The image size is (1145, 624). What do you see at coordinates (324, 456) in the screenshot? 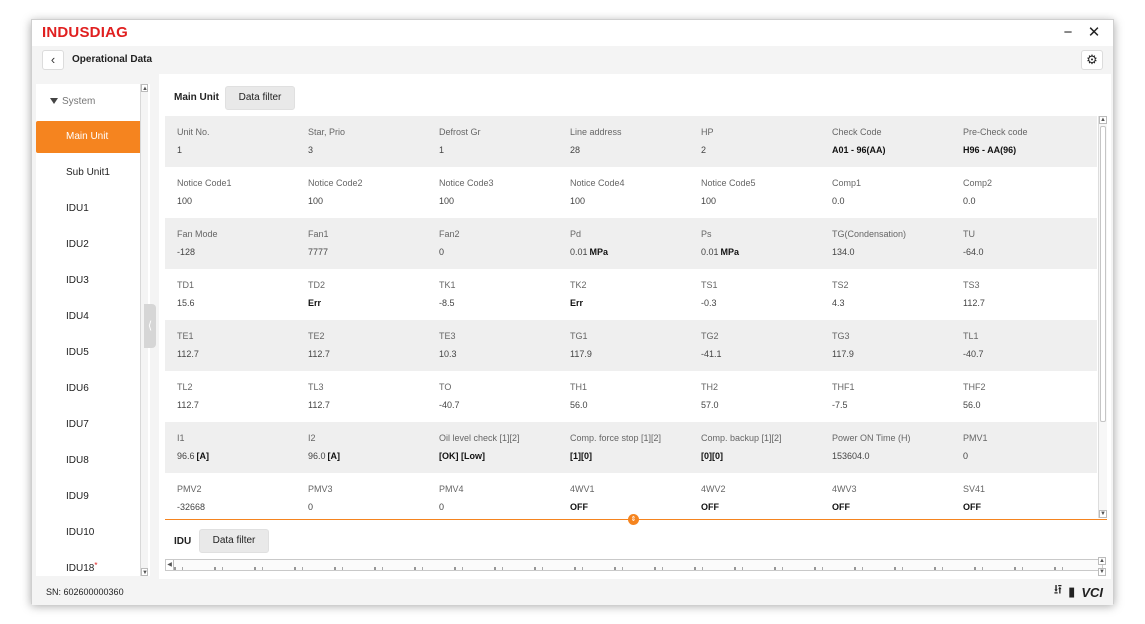
I see `cell-value: 96.0 [A]` at bounding box center [324, 456].